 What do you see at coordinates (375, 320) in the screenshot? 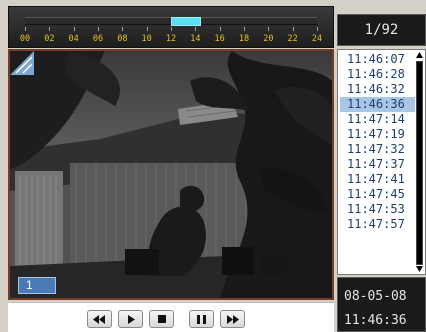
I see `current-time: 11:46:36` at bounding box center [375, 320].